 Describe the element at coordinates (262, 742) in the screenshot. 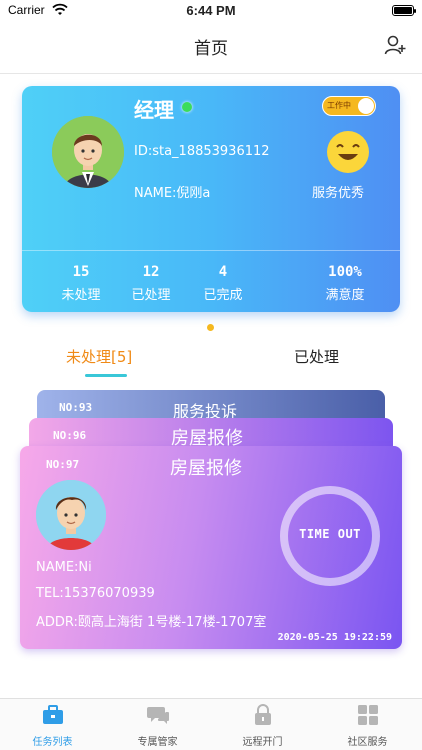

I see `tabbar-label: 远程开门` at that location.